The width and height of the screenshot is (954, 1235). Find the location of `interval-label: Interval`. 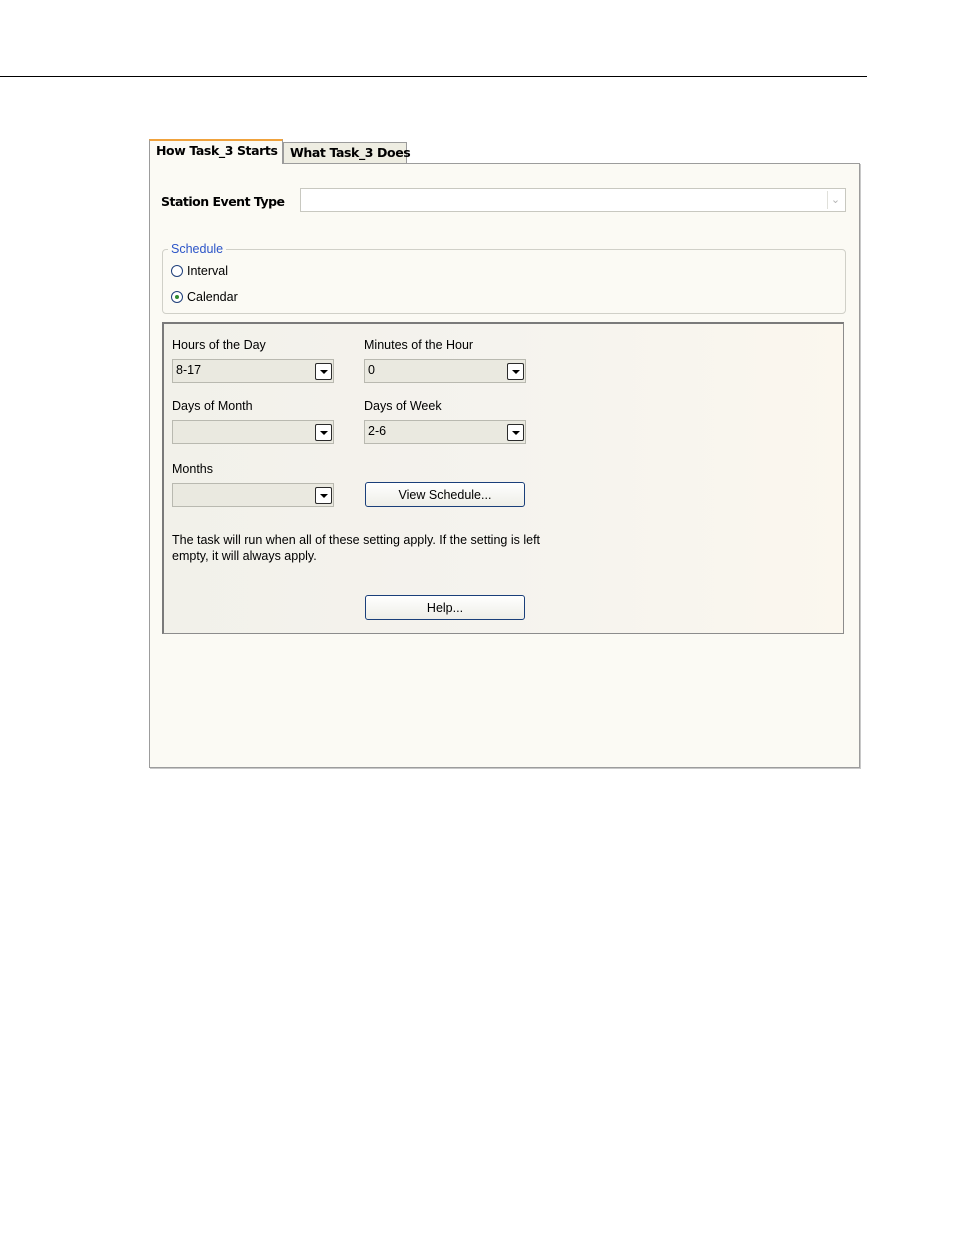

interval-label: Interval is located at coordinates (207, 271).